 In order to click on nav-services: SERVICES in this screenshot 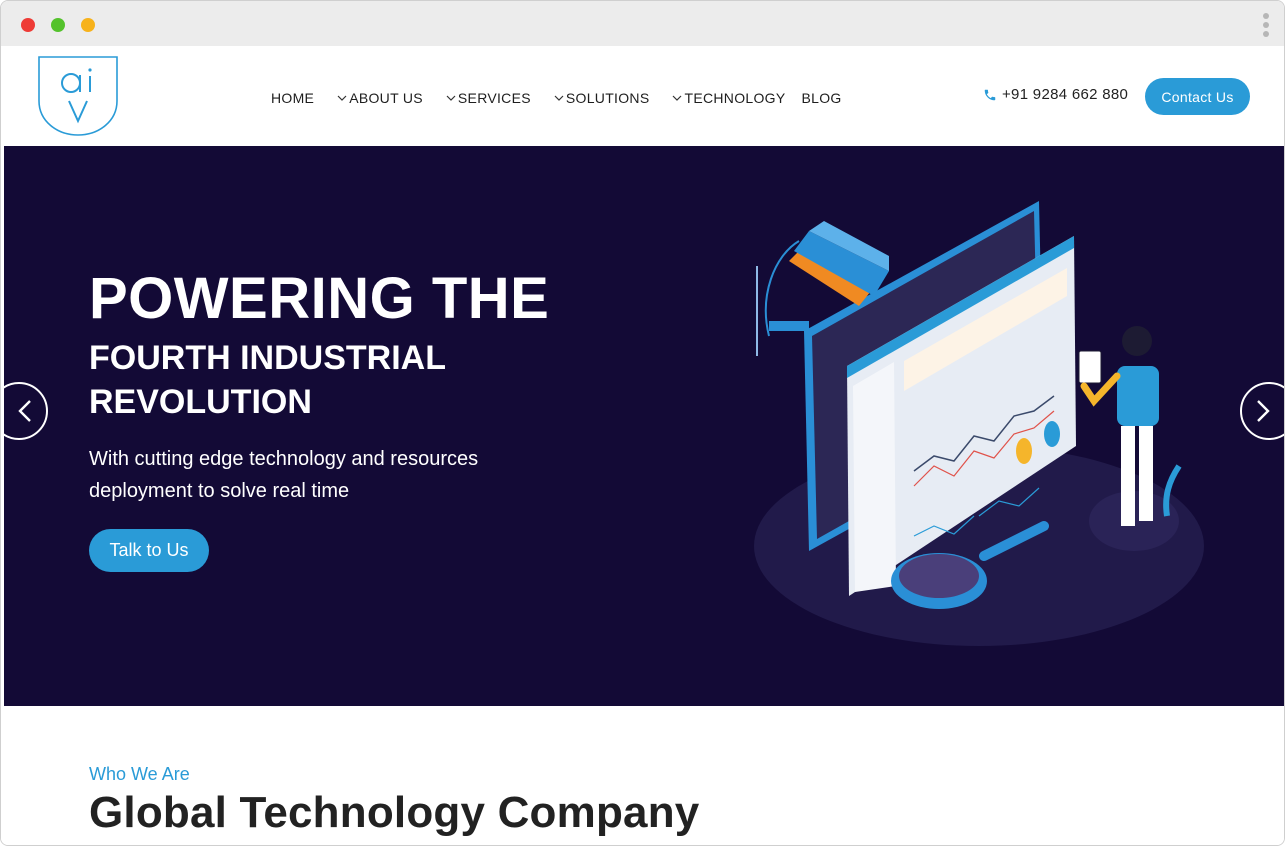, I will do `click(488, 98)`.